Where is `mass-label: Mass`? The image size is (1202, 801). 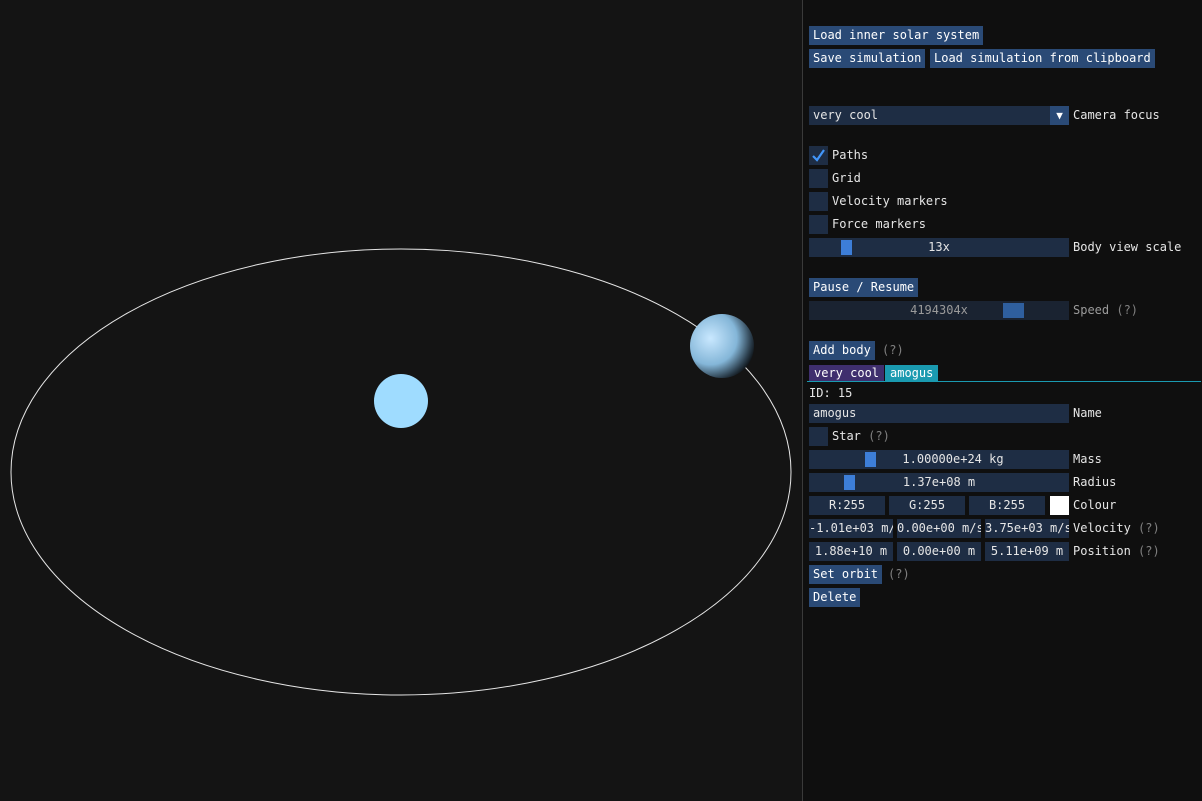 mass-label: Mass is located at coordinates (1087, 459).